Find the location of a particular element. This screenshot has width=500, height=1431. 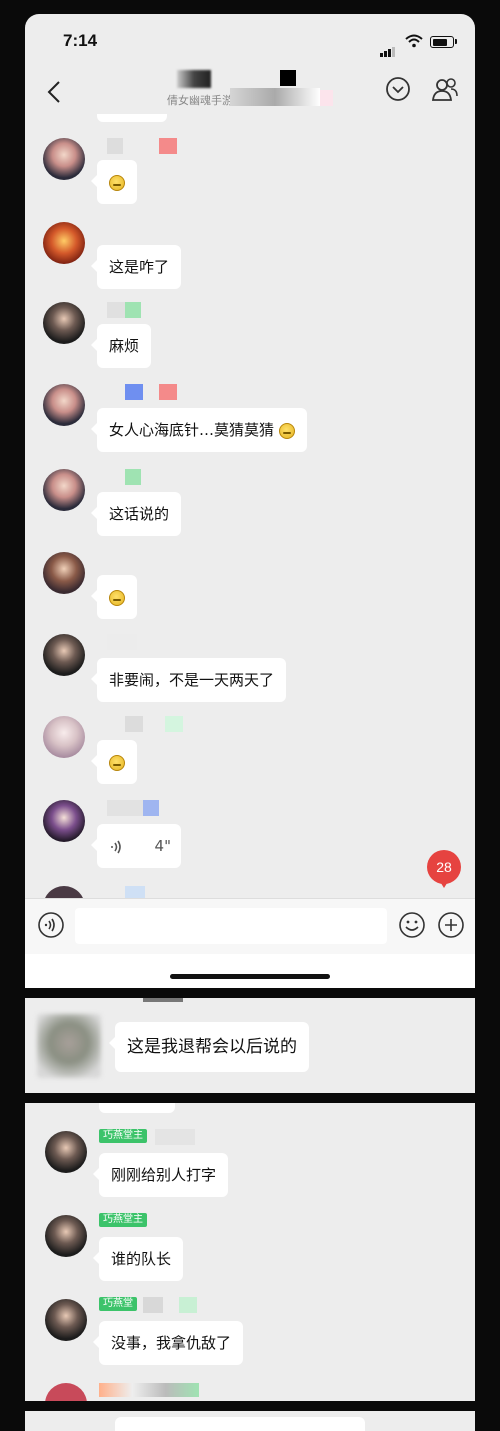

plus-icon is located at coordinates (451, 925).